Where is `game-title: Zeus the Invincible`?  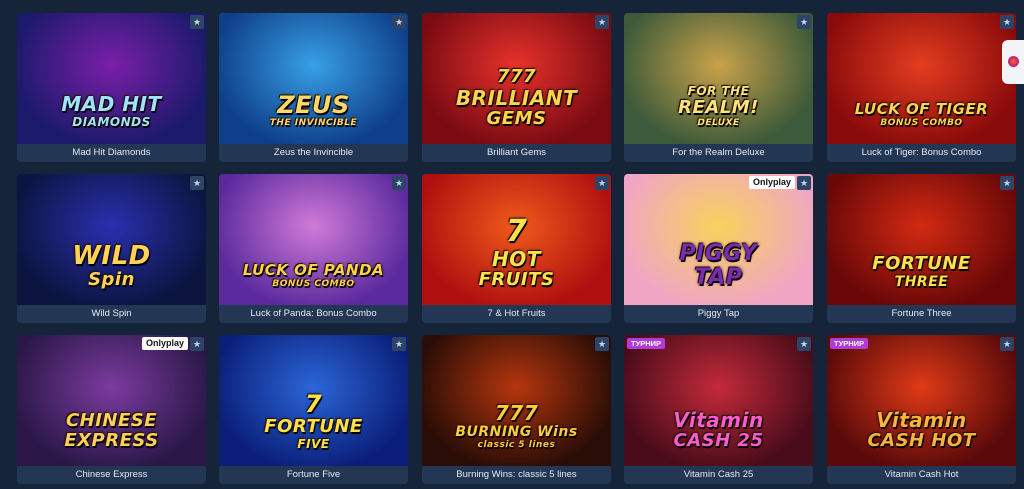 game-title: Zeus the Invincible is located at coordinates (313, 152).